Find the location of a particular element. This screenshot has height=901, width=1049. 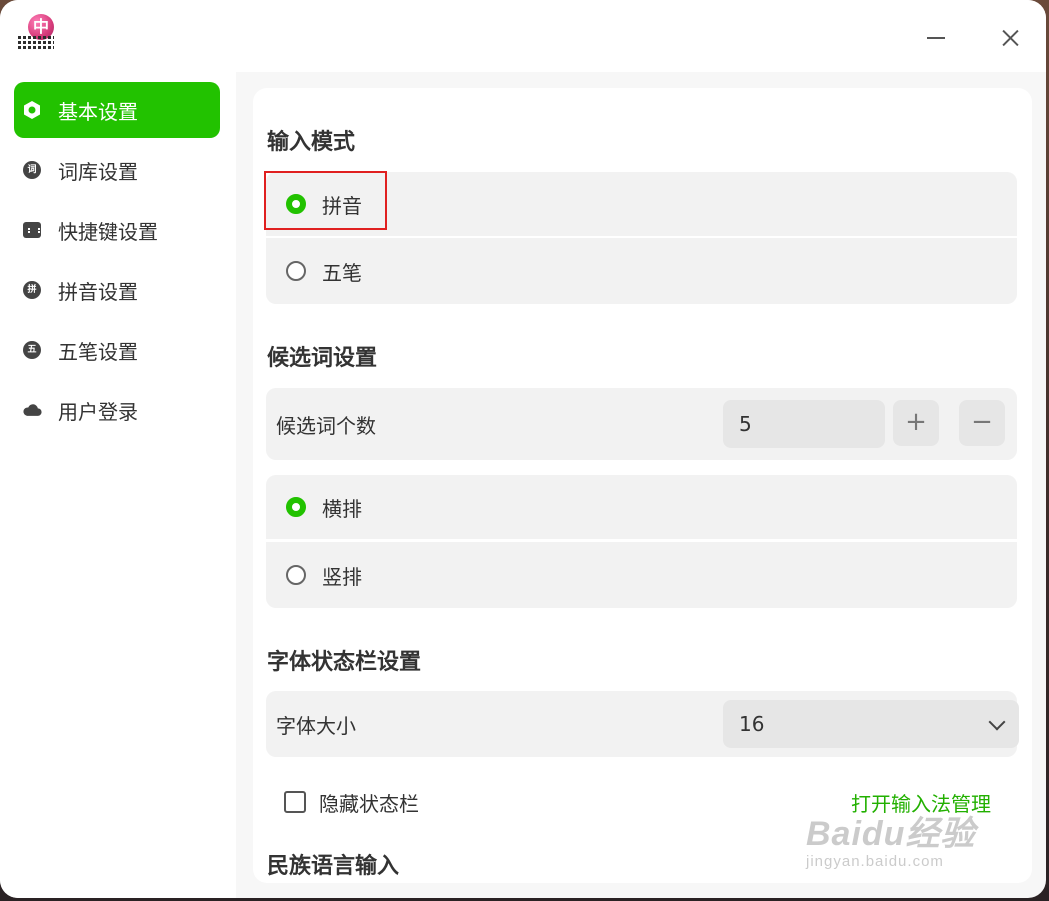

increment-button: + is located at coordinates (916, 423).